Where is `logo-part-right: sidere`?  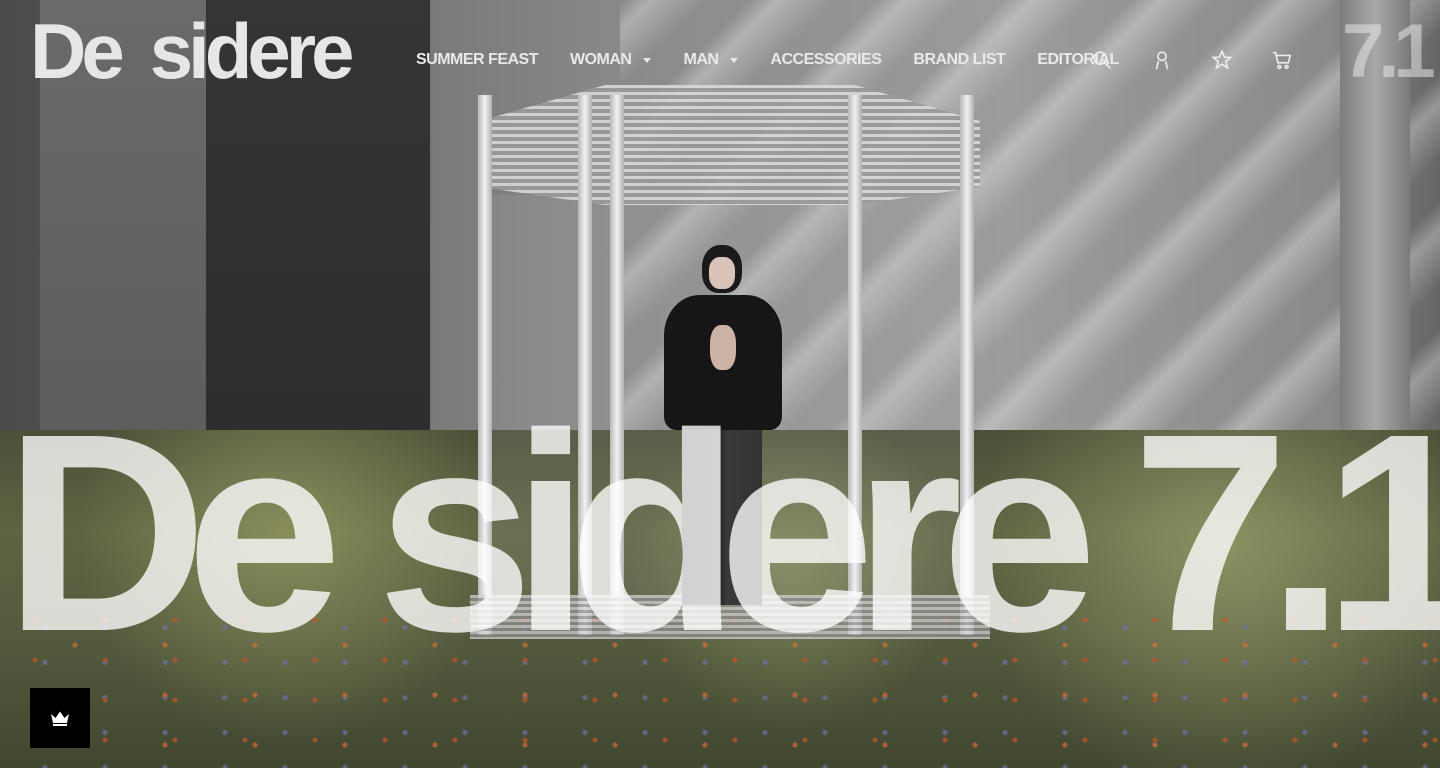
logo-part-right: sidere is located at coordinates (252, 51).